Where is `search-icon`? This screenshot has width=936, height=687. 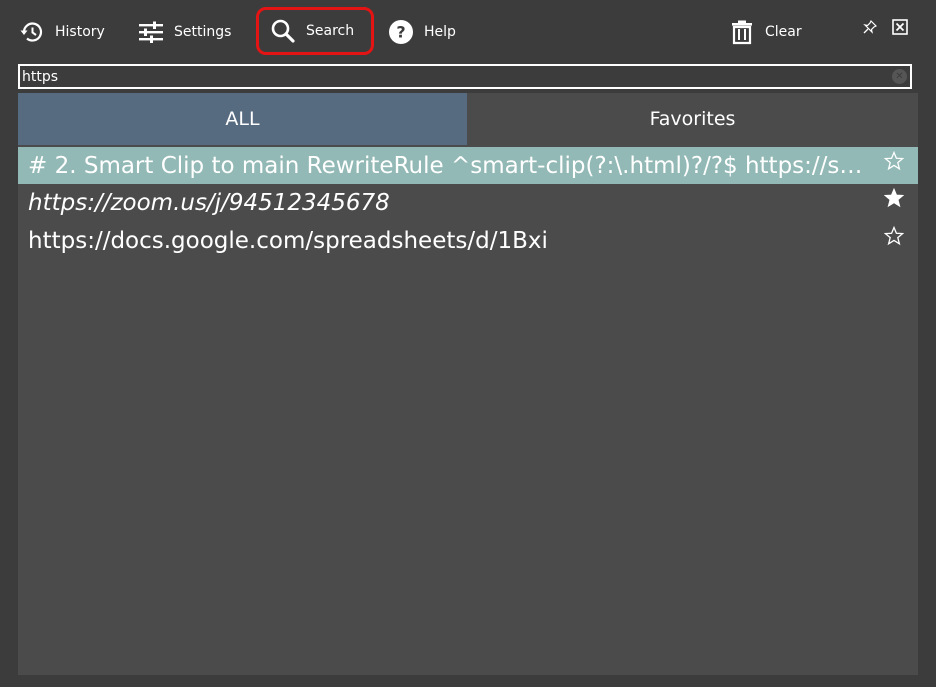
search-icon is located at coordinates (283, 31).